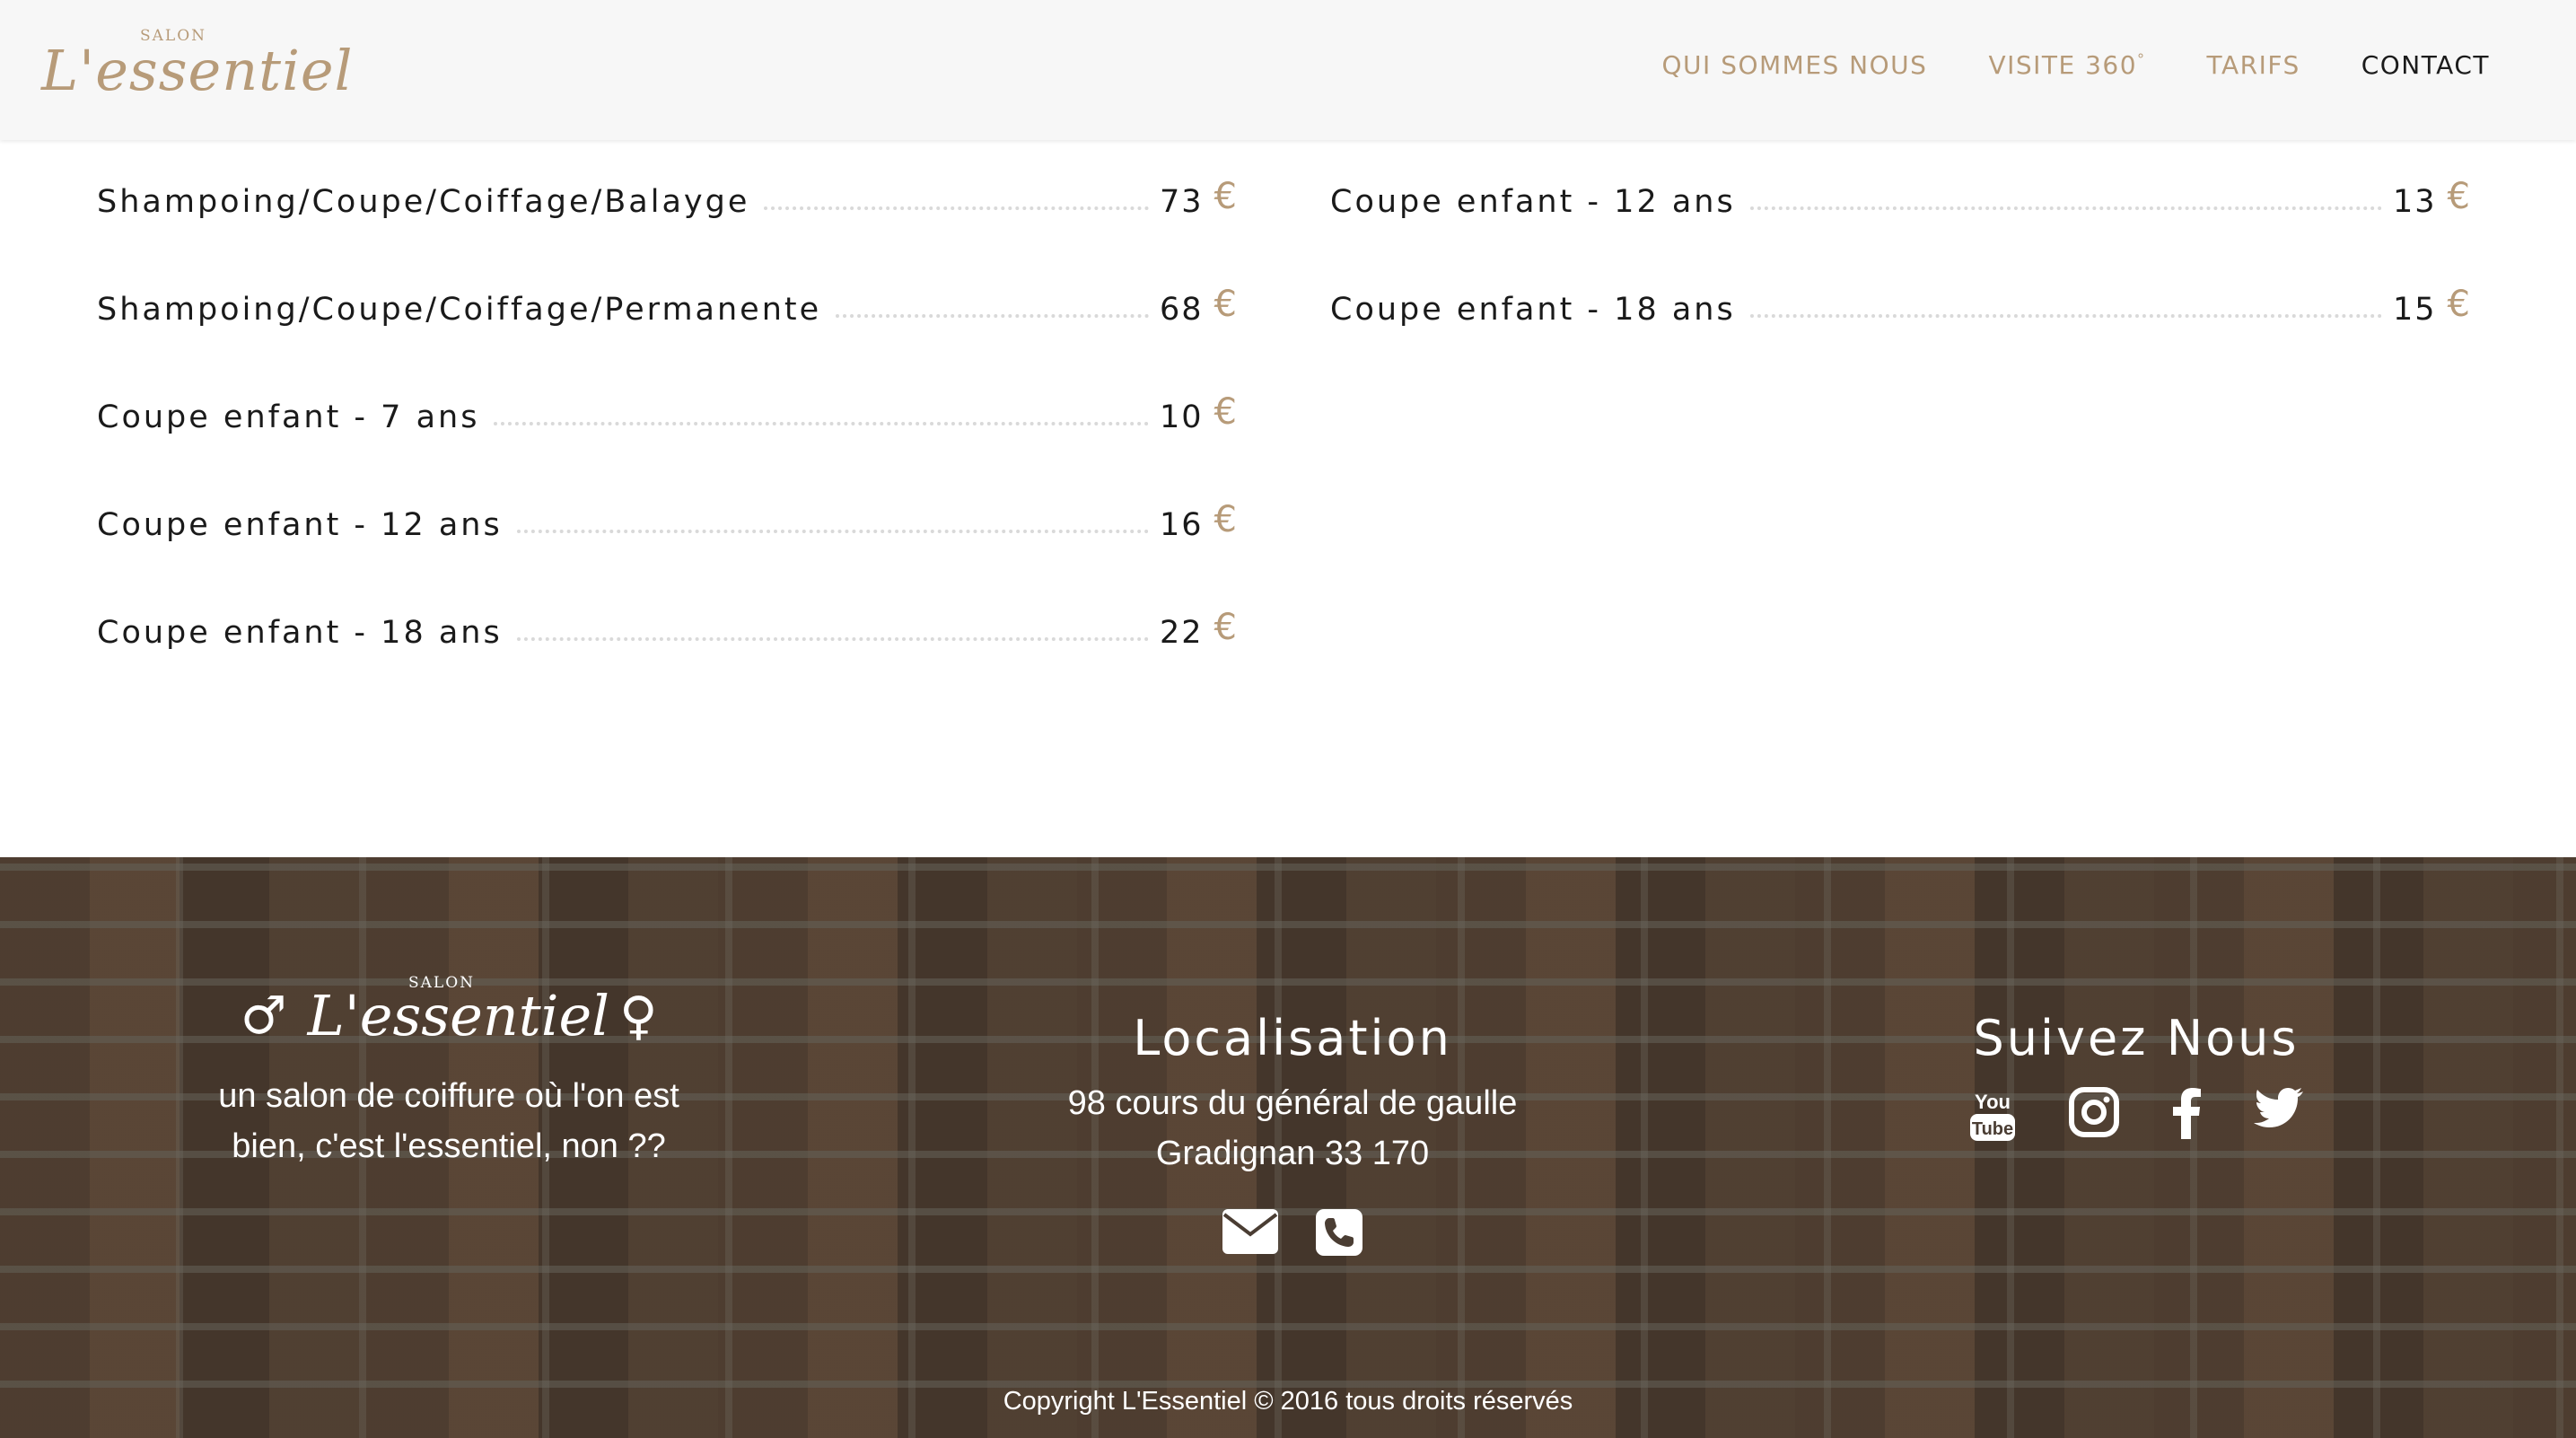  What do you see at coordinates (2063, 65) in the screenshot?
I see `nav-link-visite-360-label: VISITE 360` at bounding box center [2063, 65].